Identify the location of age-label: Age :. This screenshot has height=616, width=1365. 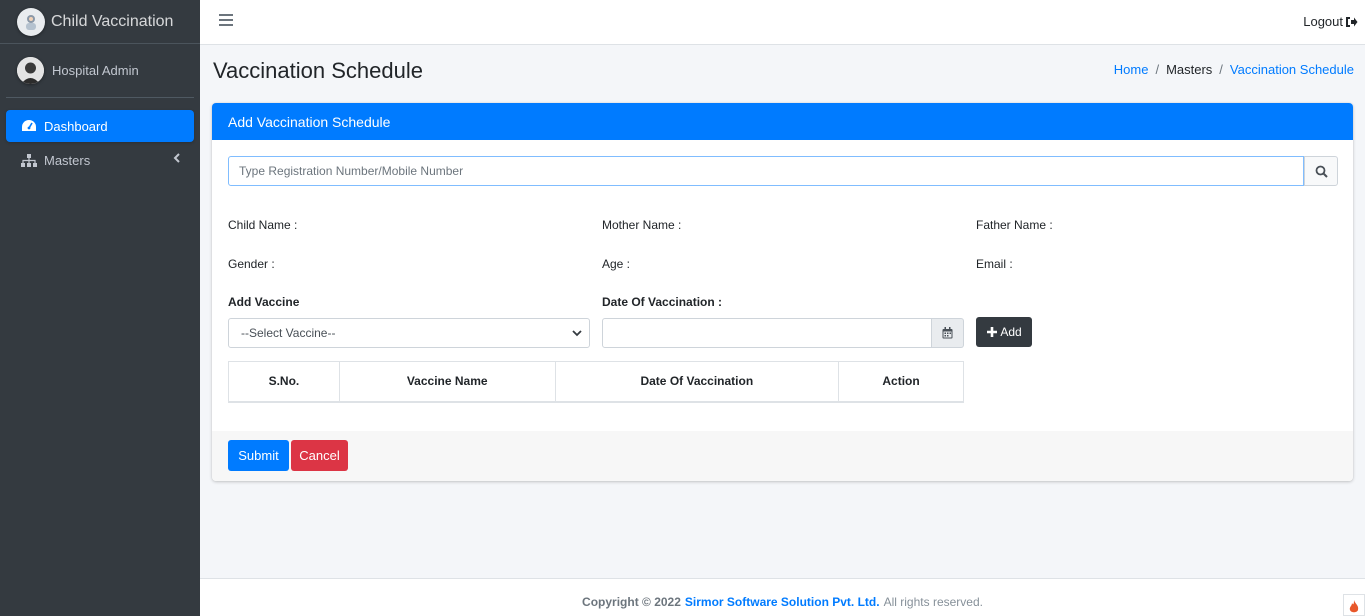
(616, 264).